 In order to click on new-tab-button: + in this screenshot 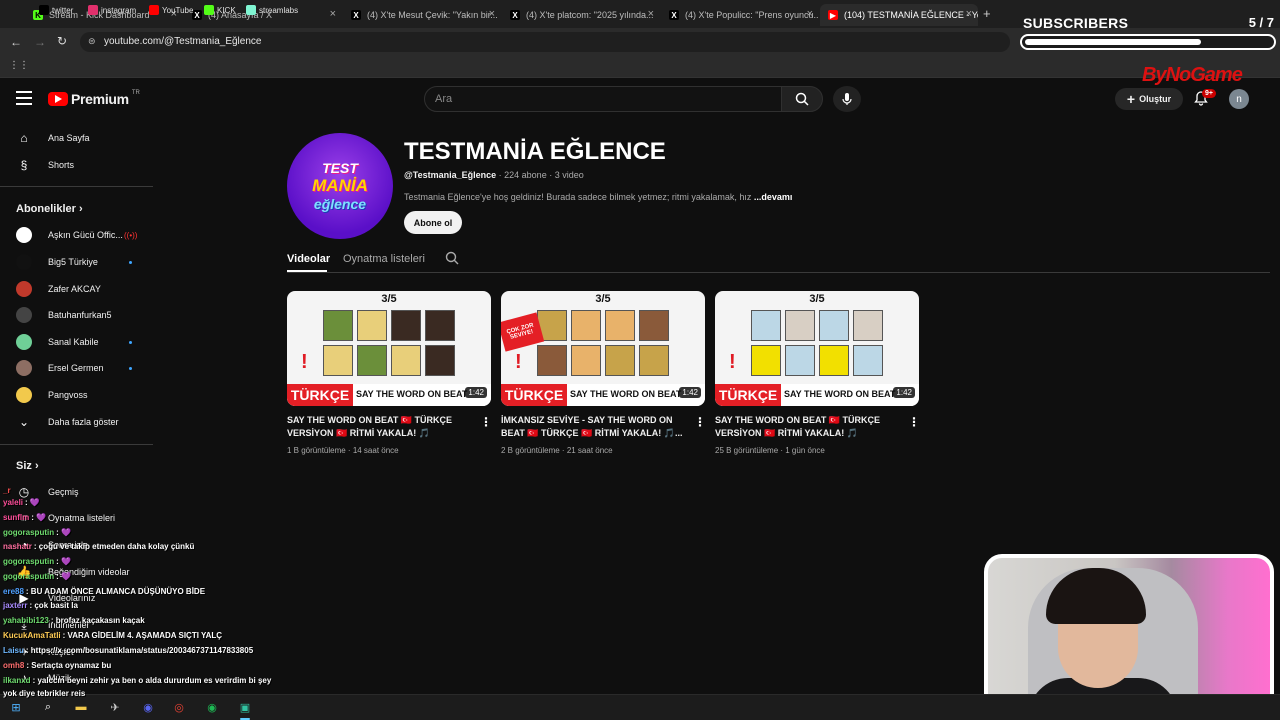, I will do `click(987, 13)`.